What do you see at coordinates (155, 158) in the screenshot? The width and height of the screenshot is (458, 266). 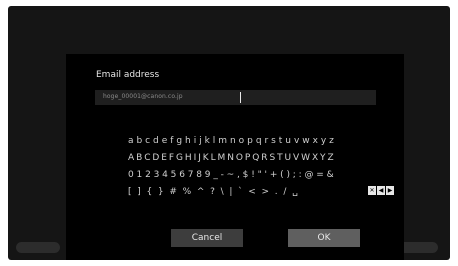 I see `keyboard-key: D` at bounding box center [155, 158].